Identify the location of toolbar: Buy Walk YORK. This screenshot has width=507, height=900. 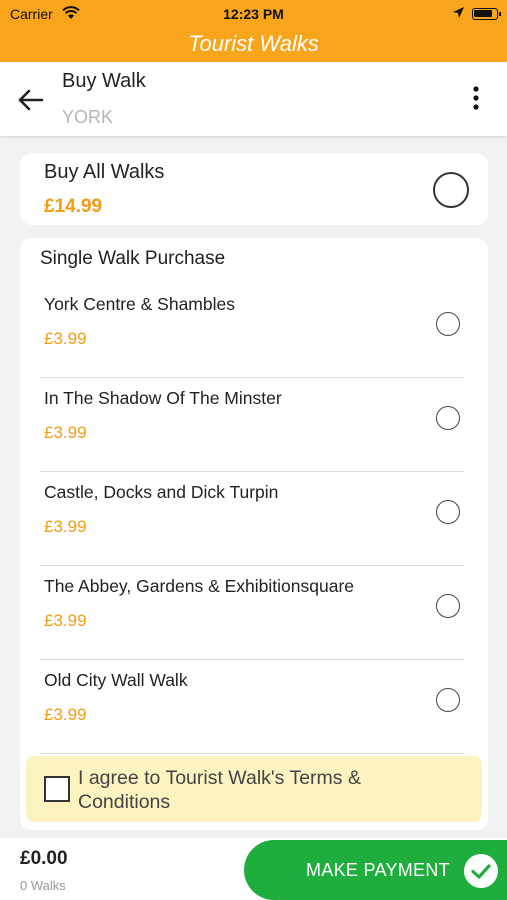
(253, 99).